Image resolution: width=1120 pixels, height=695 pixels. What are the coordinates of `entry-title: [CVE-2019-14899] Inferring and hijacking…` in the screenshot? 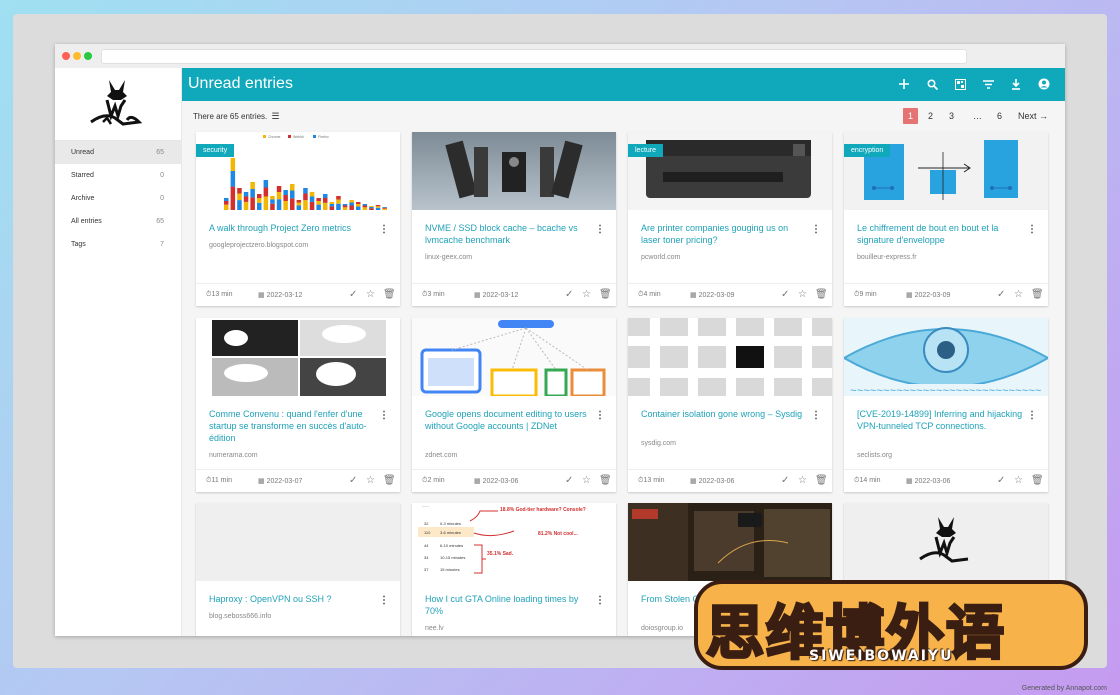 It's located at (940, 420).